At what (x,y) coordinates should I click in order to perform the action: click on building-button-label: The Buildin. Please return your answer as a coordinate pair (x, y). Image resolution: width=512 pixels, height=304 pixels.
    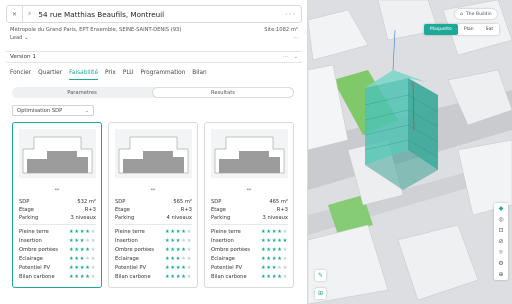
    Looking at the image, I should click on (478, 14).